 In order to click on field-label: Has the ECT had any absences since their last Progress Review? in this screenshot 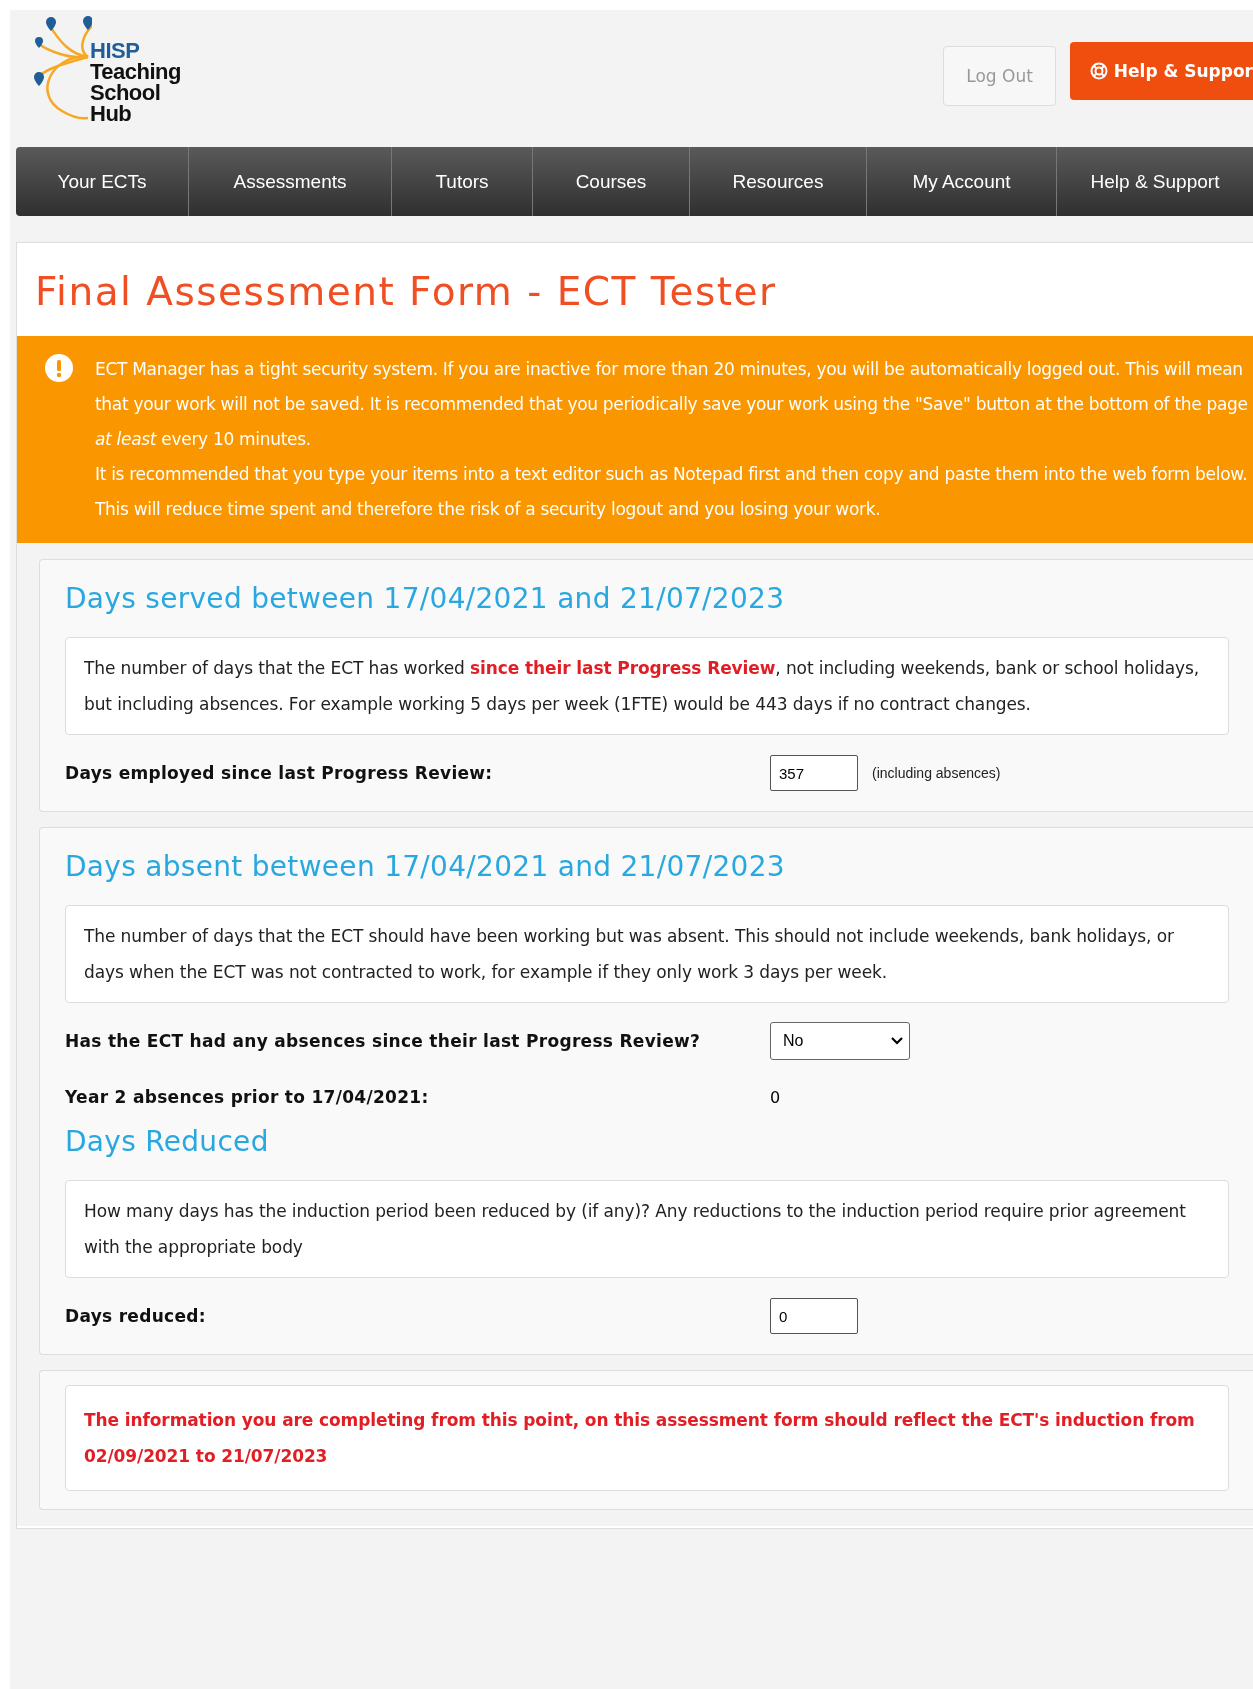, I will do `click(383, 1041)`.